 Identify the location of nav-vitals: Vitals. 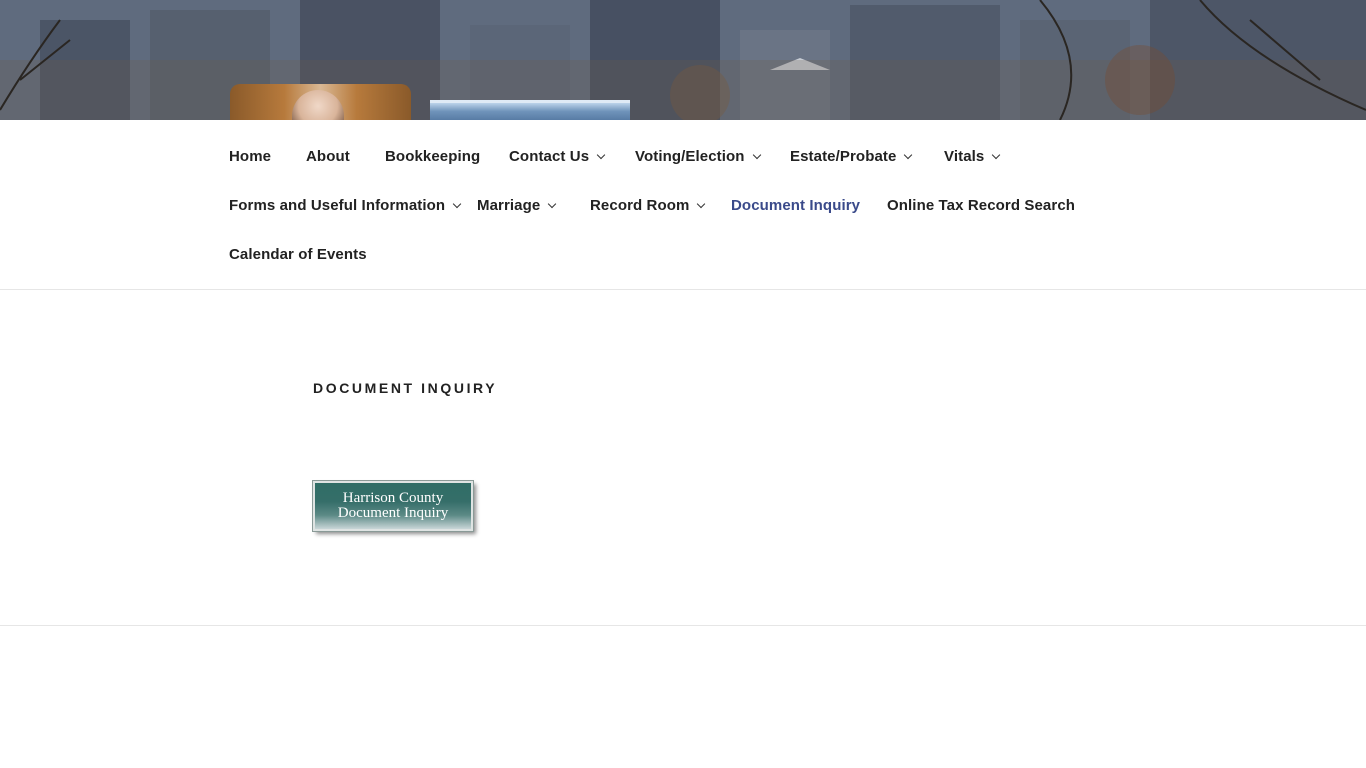
(972, 156).